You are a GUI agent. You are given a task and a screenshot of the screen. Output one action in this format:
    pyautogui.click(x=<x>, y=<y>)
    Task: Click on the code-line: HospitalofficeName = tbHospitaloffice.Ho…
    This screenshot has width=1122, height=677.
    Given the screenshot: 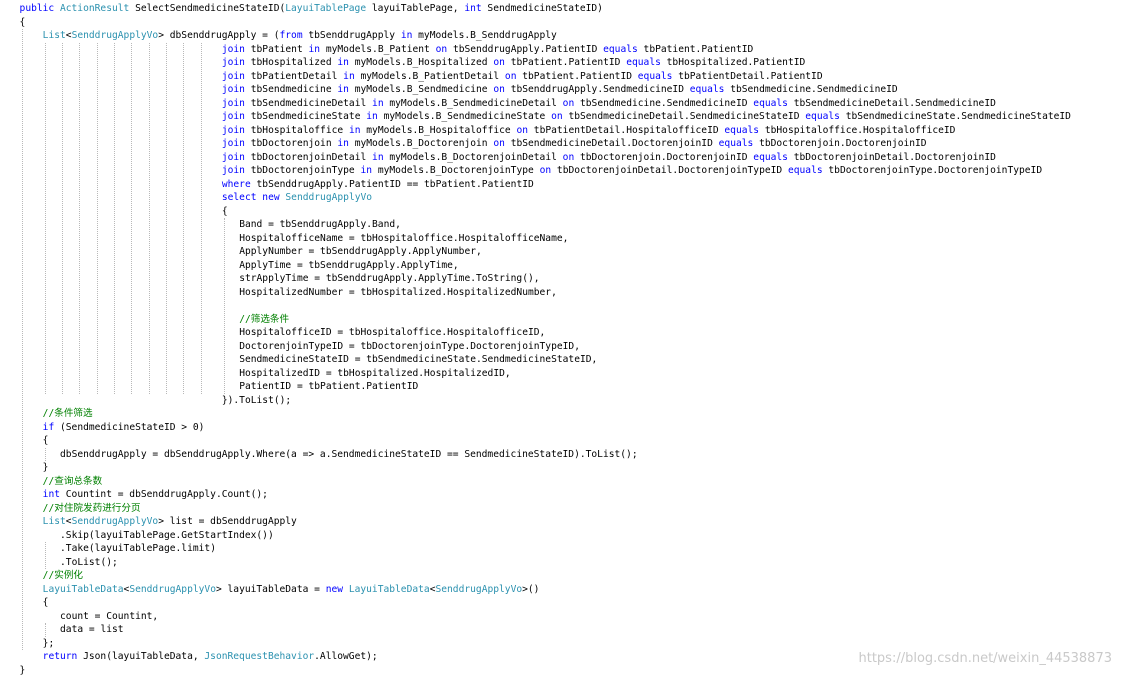 What is the action you would take?
    pyautogui.click(x=403, y=239)
    